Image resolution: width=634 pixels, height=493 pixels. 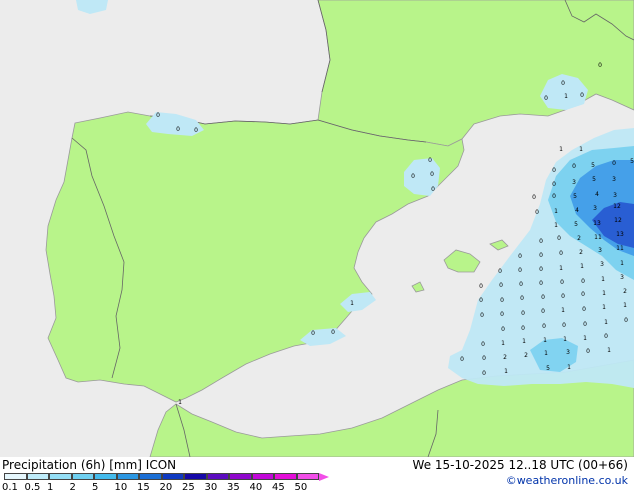 What do you see at coordinates (121, 487) in the screenshot?
I see `color-scale-label: 10` at bounding box center [121, 487].